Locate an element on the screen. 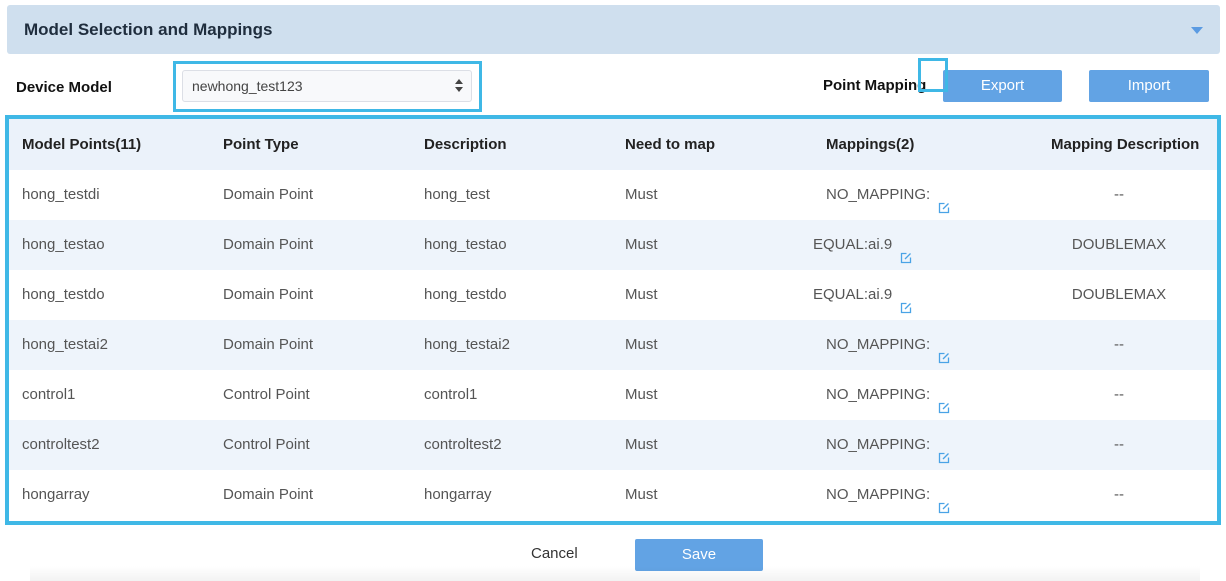 Image resolution: width=1226 pixels, height=581 pixels. device-model-label: Device Model is located at coordinates (64, 87).